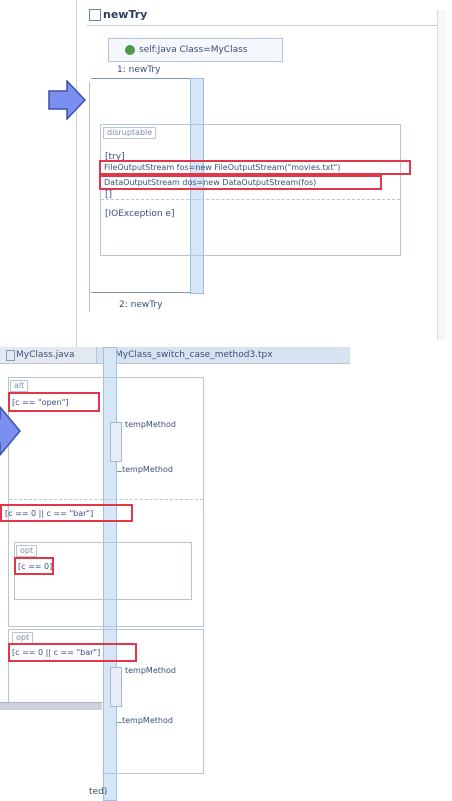 This screenshot has width=452, height=801. Describe the element at coordinates (441, 175) in the screenshot. I see `vertical-scrollbar` at that location.